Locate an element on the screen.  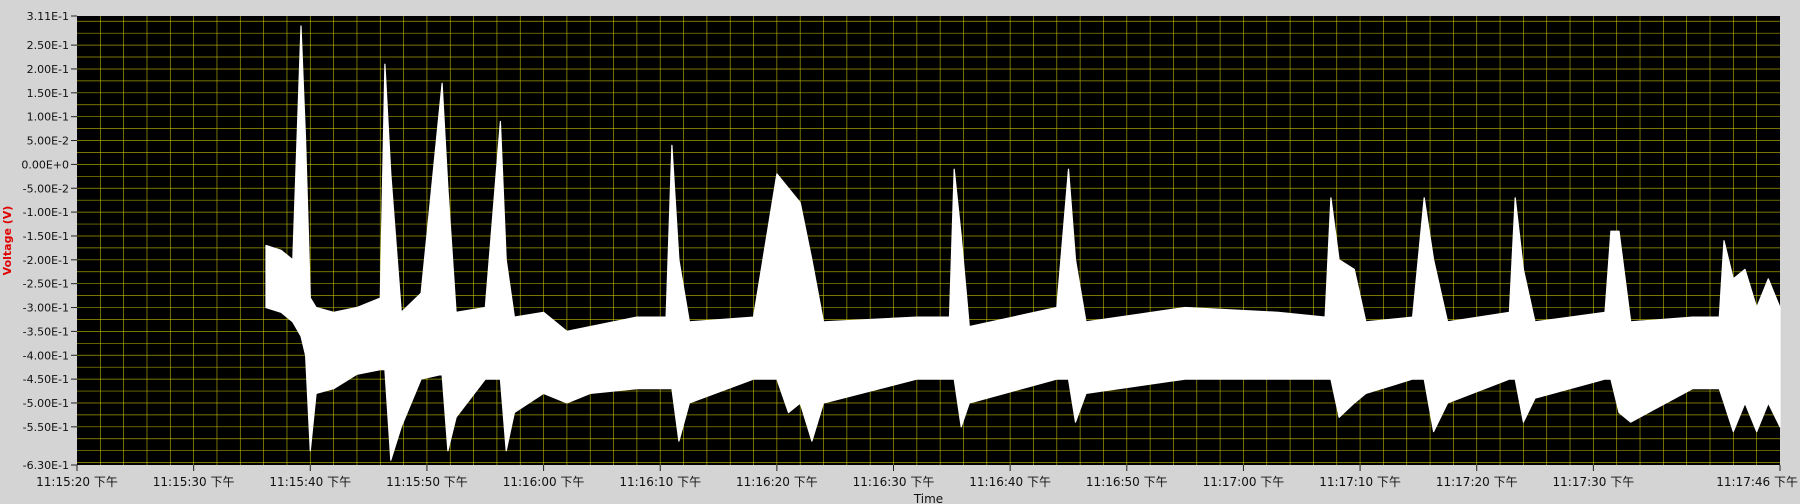
x-tick-label: 11:17:30 下午 is located at coordinates (1594, 482).